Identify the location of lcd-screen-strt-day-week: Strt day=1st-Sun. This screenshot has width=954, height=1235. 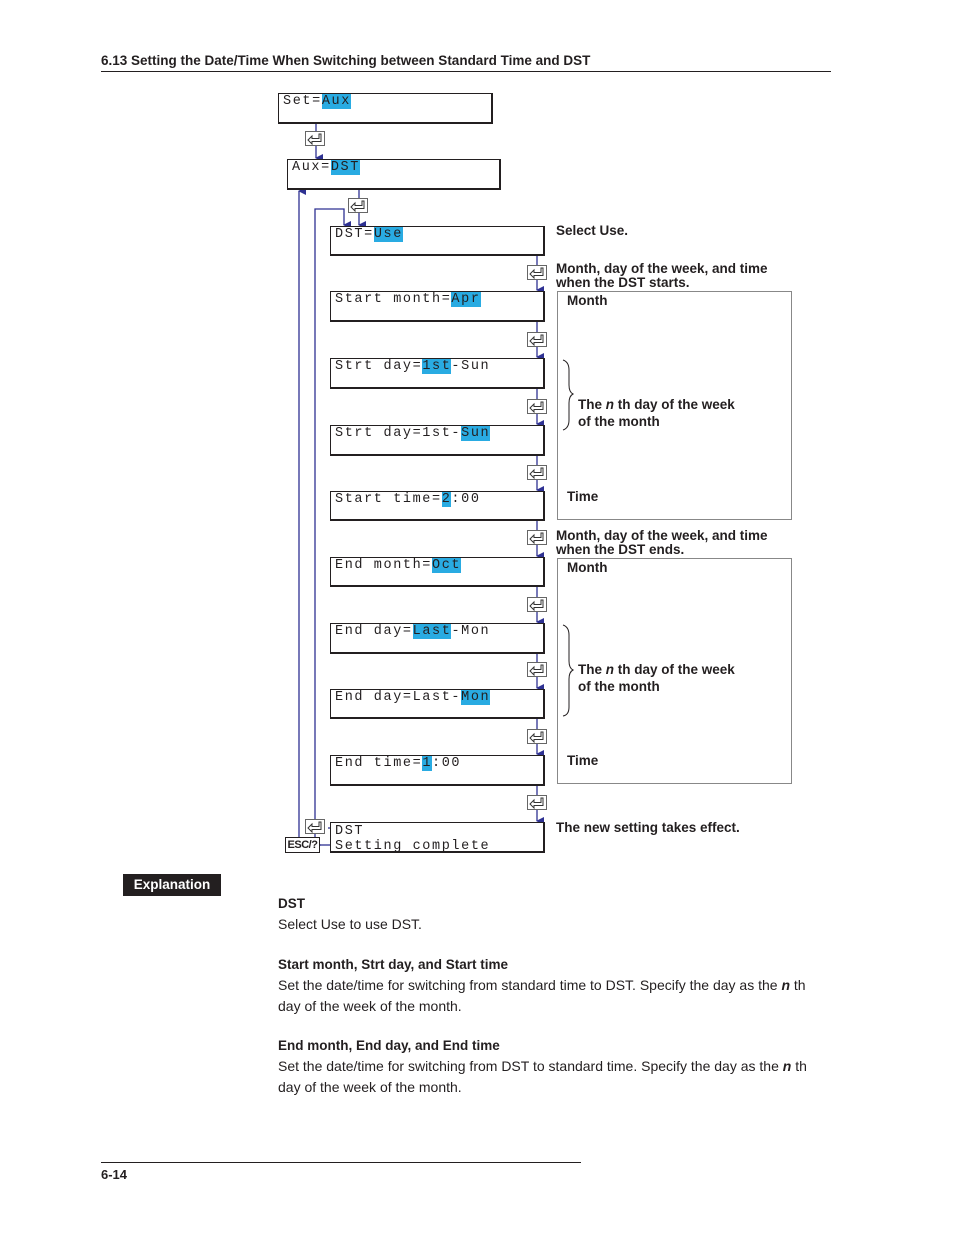
(437, 440).